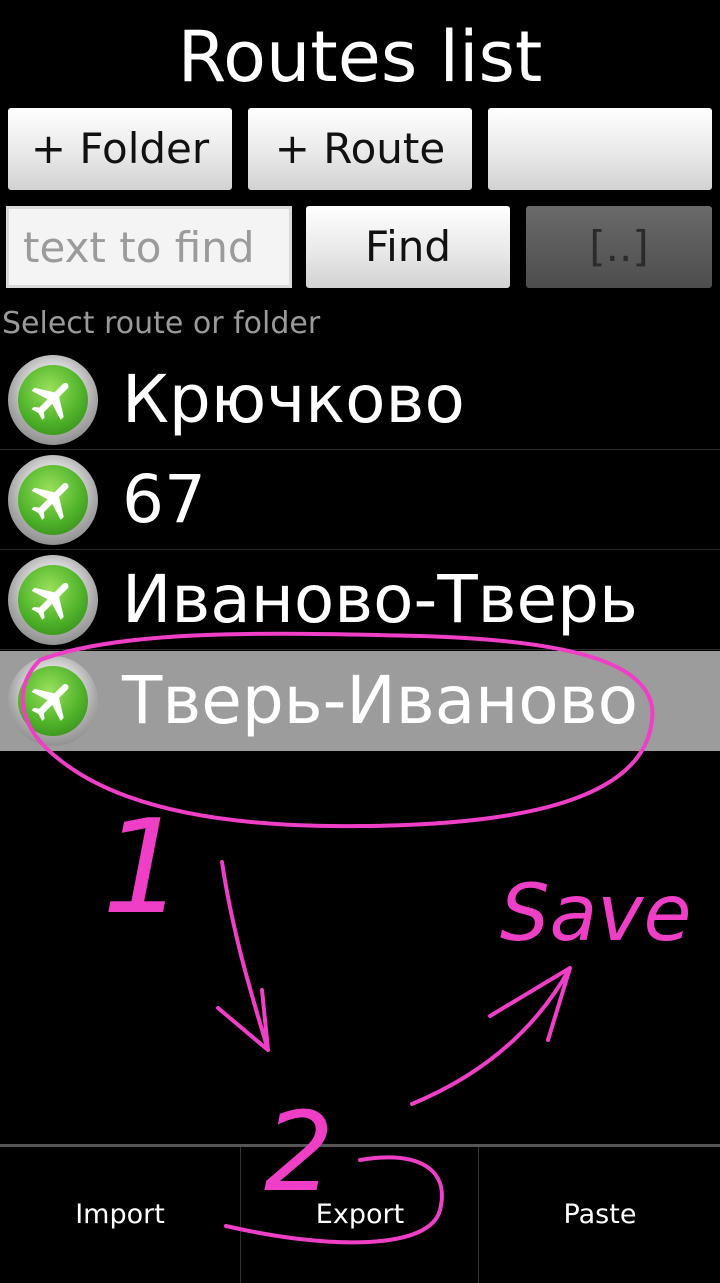  Describe the element at coordinates (120, 1215) in the screenshot. I see `import-button: Import` at that location.